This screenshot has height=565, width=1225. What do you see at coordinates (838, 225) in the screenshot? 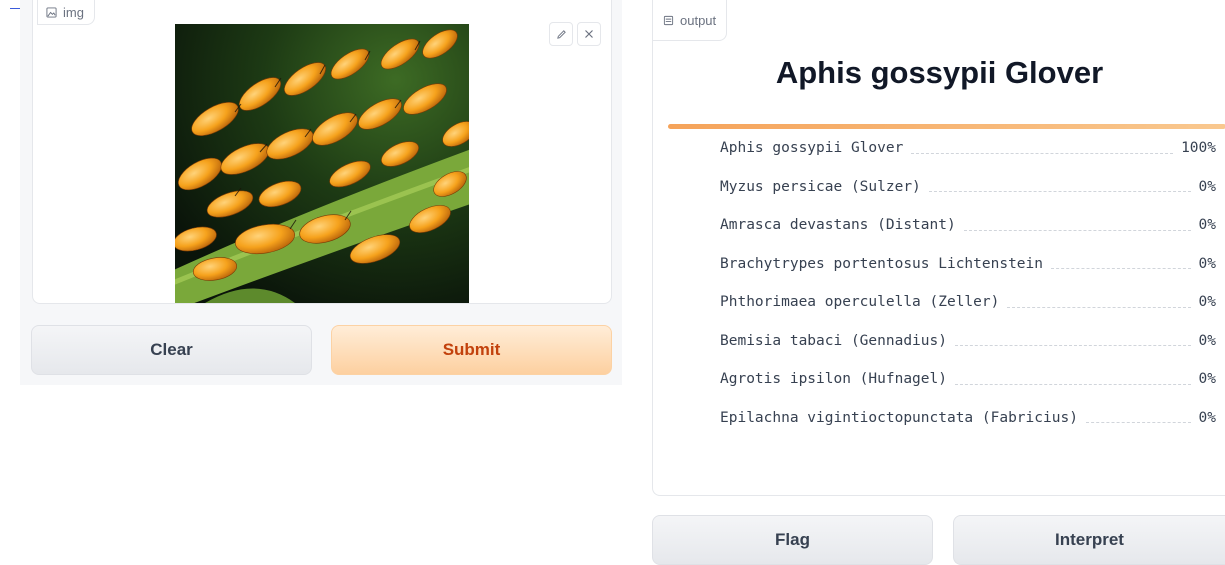
I see `prediction-name: Amrasca devastans (Distant)` at bounding box center [838, 225].